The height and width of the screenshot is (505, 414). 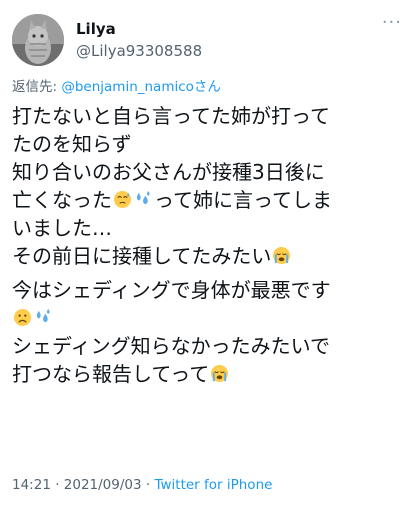 I want to click on reply-prefix: 返信先:, so click(x=37, y=87).